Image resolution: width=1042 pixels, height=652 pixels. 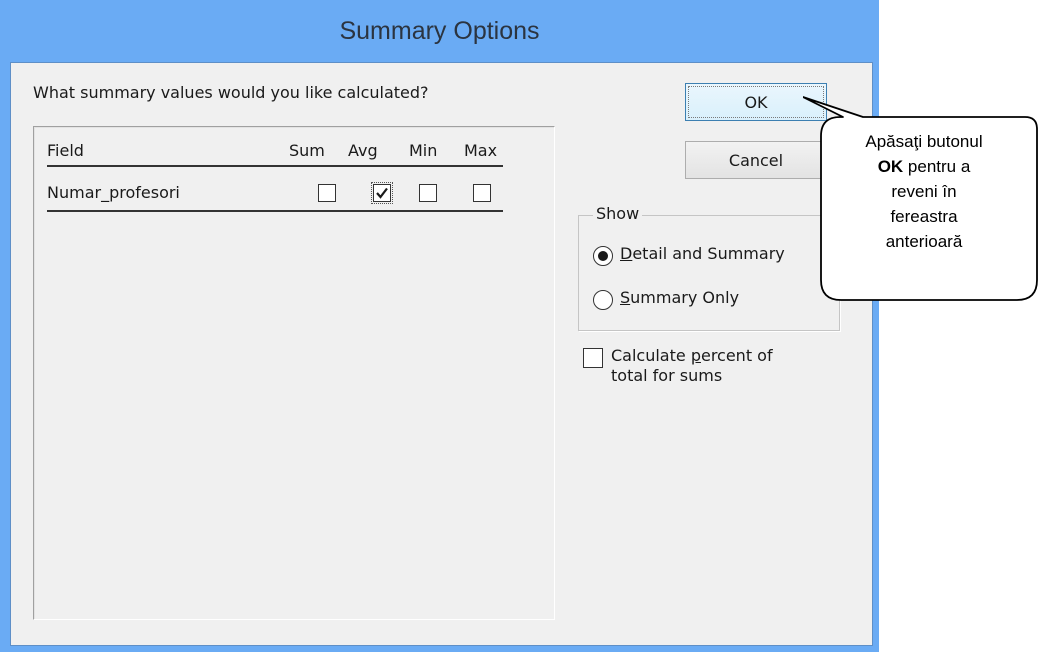 I want to click on check-icon, so click(x=382, y=193).